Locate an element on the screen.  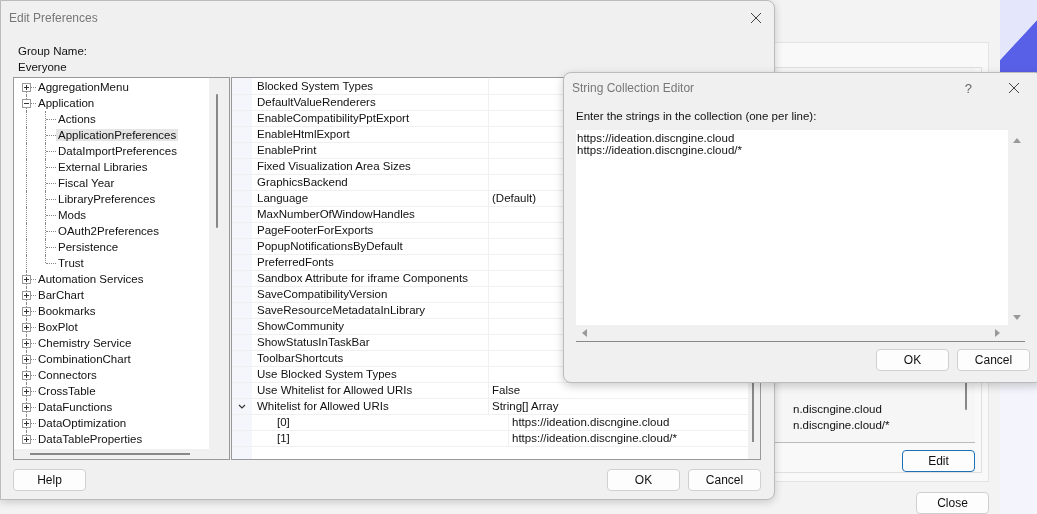
property-name: MaxNumberOfWindowHandles is located at coordinates (336, 214).